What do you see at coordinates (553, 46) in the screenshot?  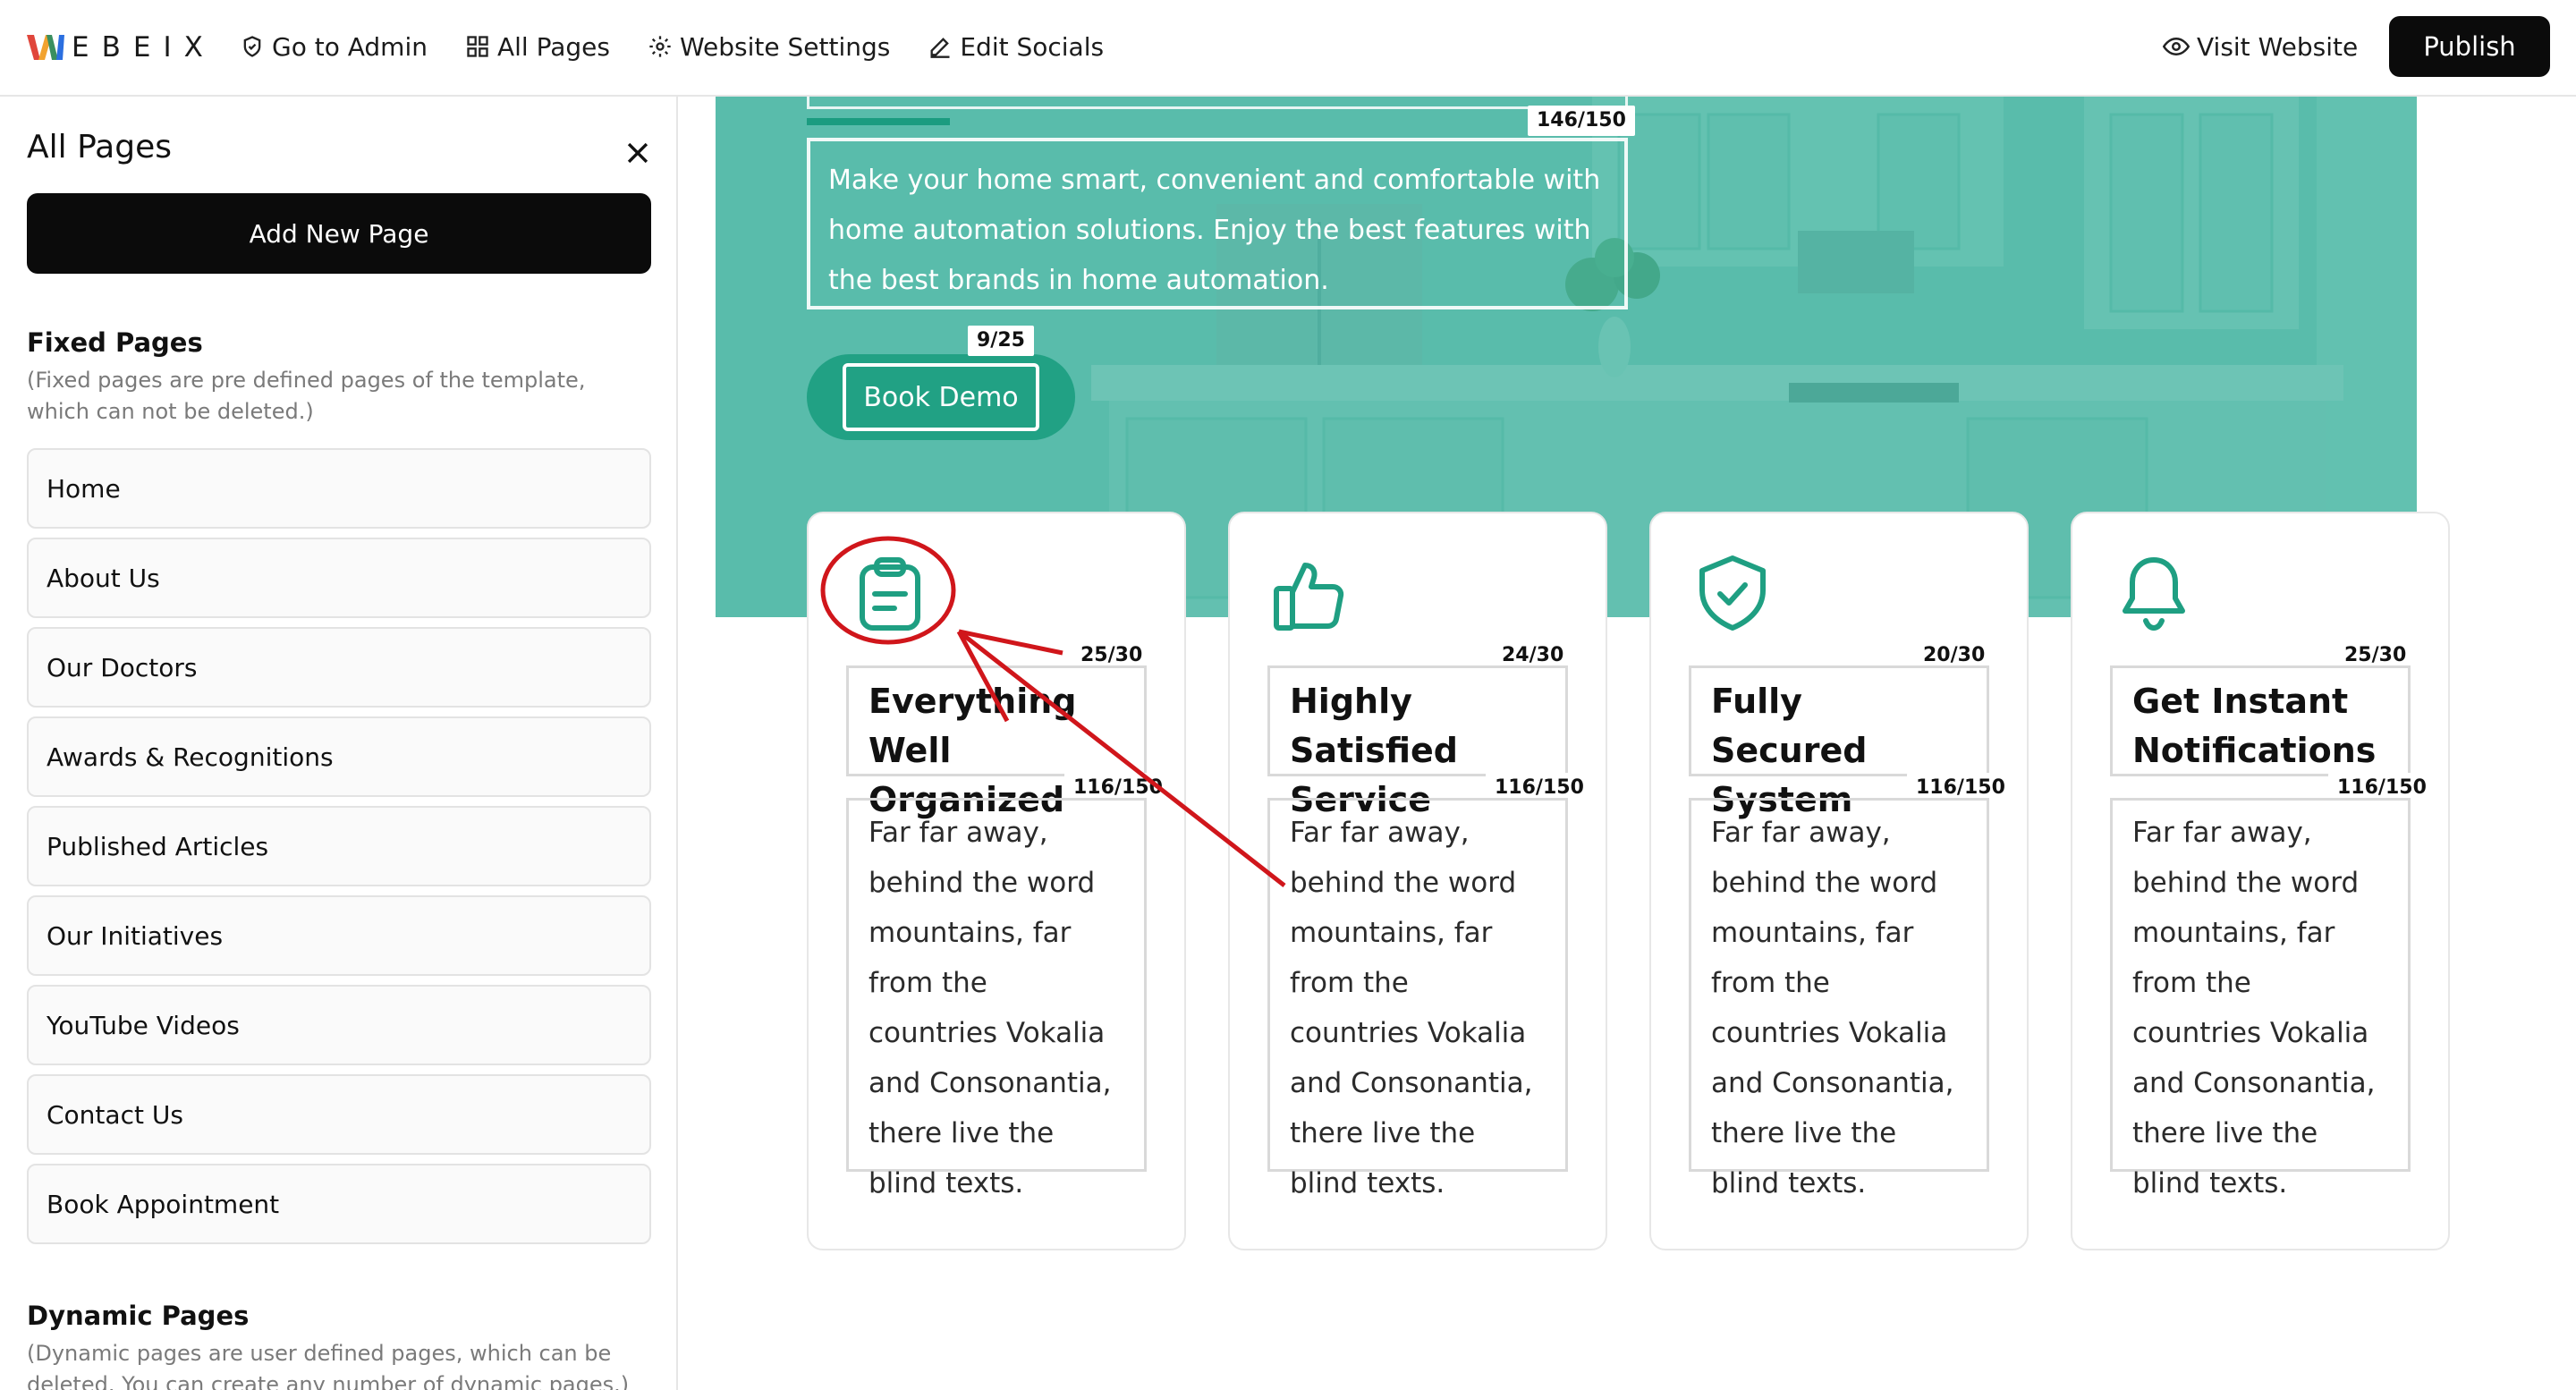 I see `all-pages-label: All Pages` at bounding box center [553, 46].